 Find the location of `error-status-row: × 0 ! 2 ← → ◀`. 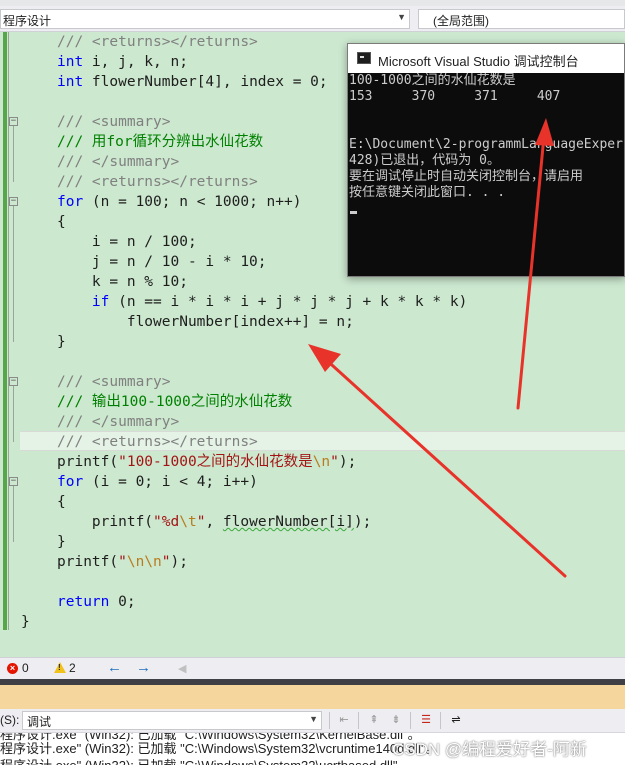

error-status-row: × 0 ! 2 ← → ◀ is located at coordinates (312, 668).